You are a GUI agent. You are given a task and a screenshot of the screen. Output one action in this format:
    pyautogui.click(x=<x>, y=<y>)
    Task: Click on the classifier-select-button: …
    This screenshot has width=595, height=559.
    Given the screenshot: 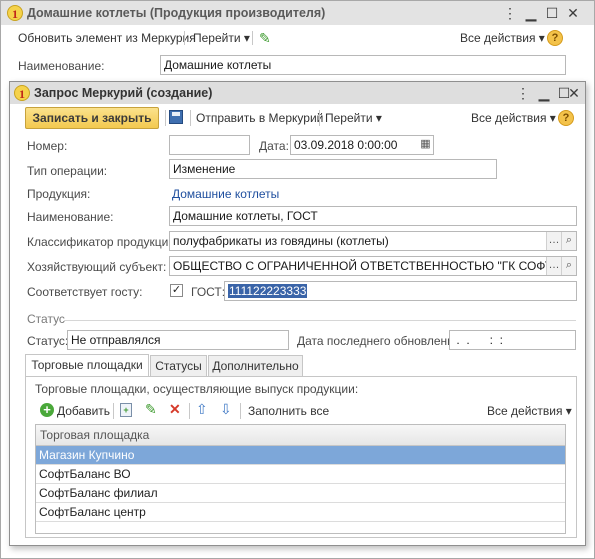 What is the action you would take?
    pyautogui.click(x=553, y=241)
    